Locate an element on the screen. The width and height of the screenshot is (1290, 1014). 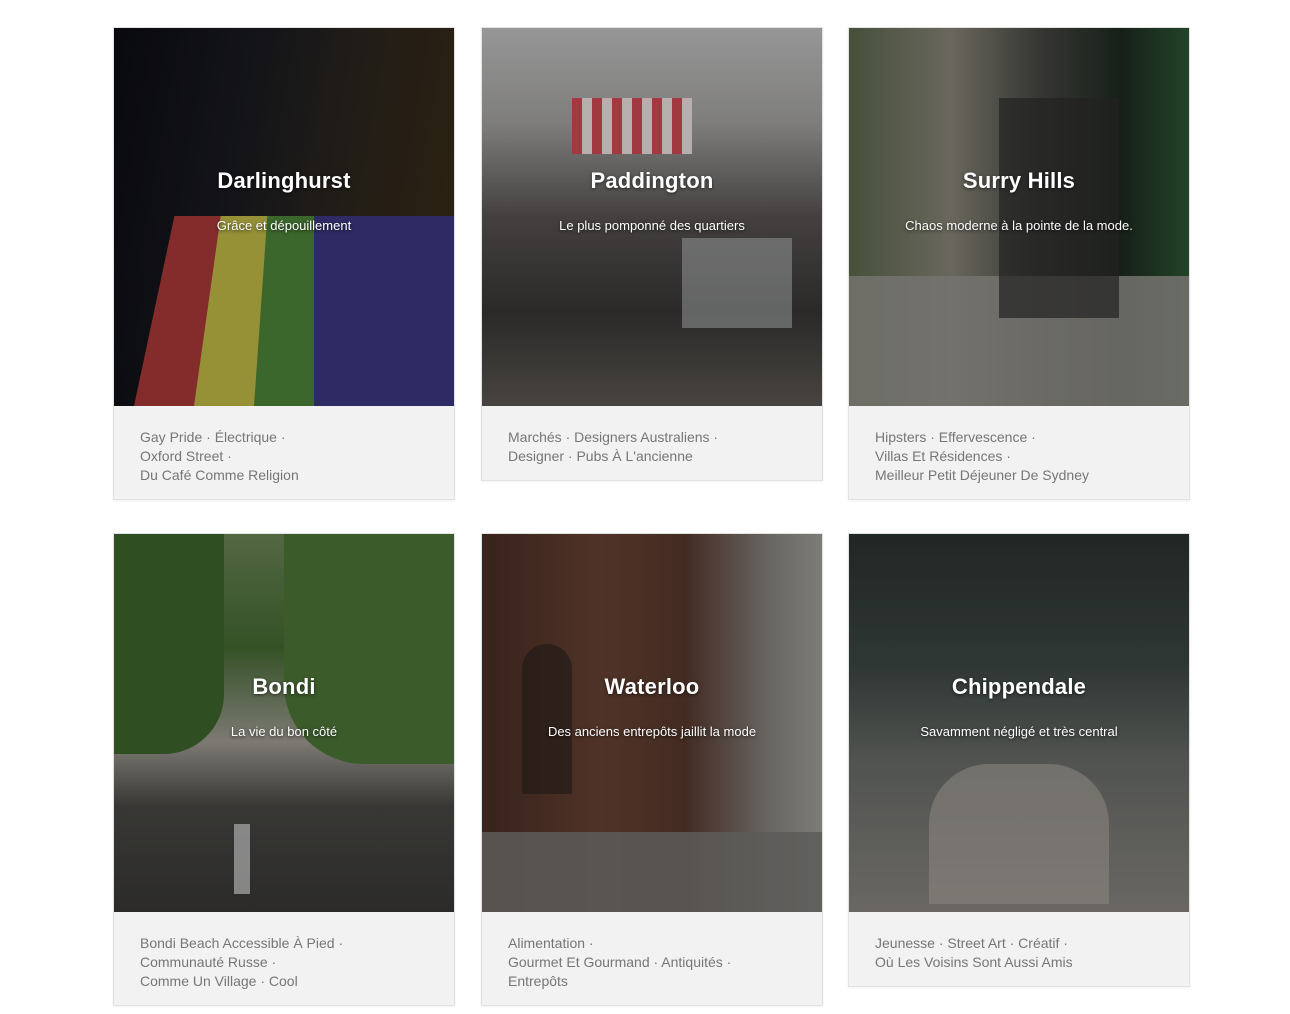
neighborhood-photo: Darlinghurst Grâce et dépouillement is located at coordinates (284, 217).